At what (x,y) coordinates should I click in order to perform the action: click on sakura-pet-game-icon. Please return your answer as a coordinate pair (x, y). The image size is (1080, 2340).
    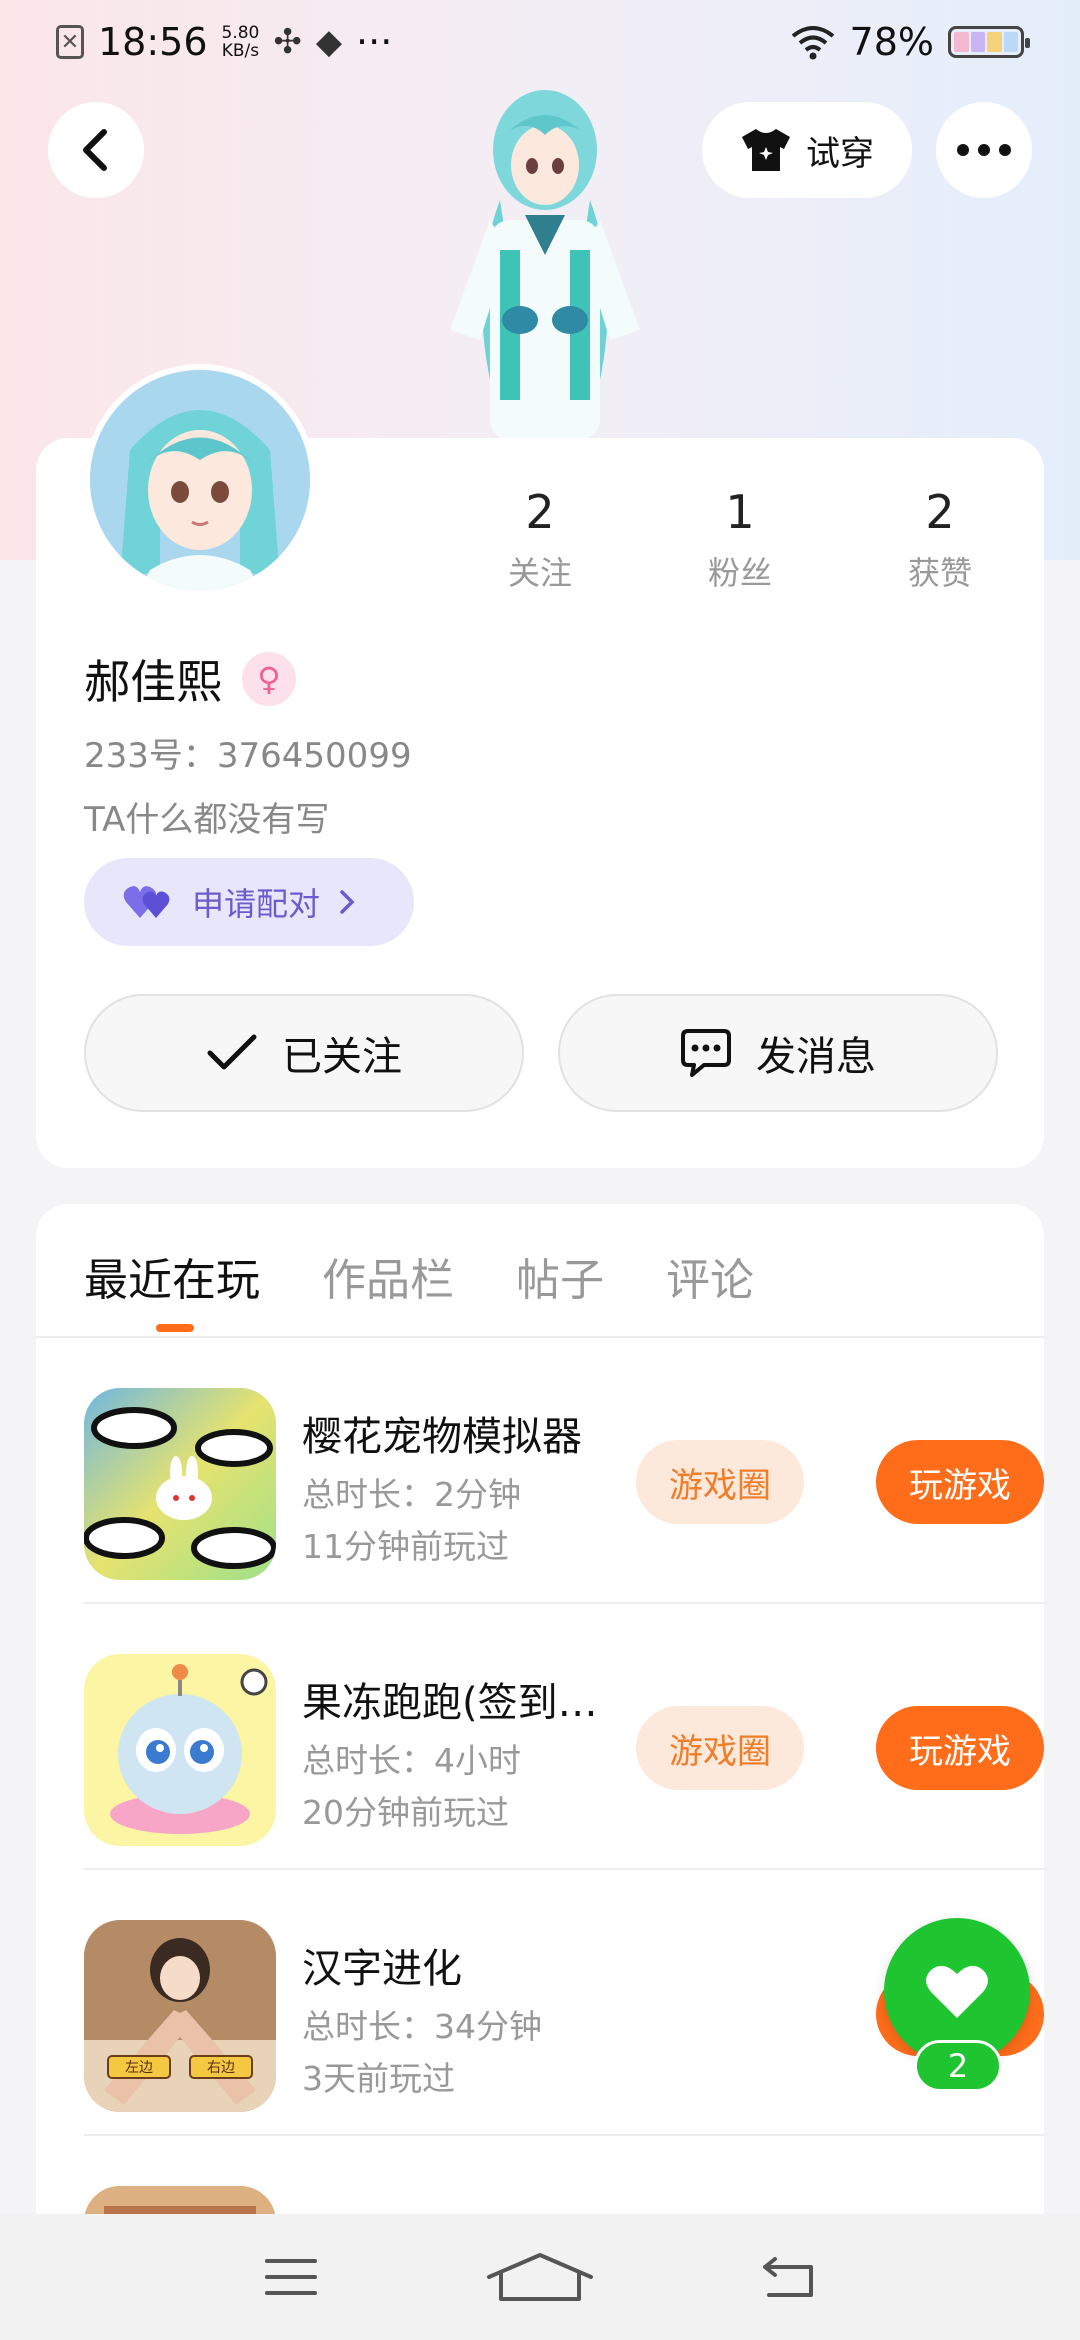
    Looking at the image, I should click on (180, 1484).